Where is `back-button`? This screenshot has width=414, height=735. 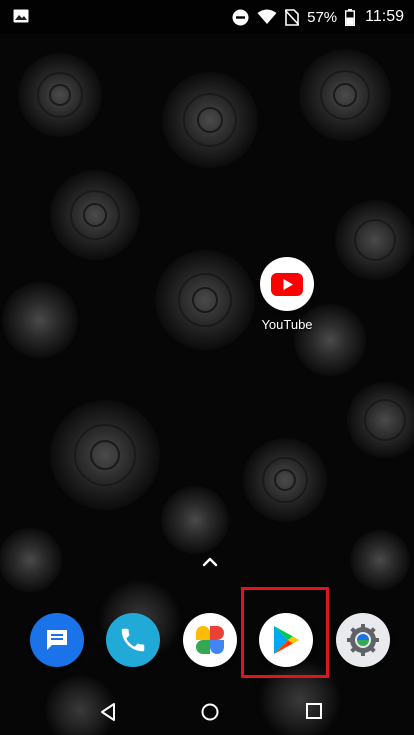 back-button is located at coordinates (108, 712).